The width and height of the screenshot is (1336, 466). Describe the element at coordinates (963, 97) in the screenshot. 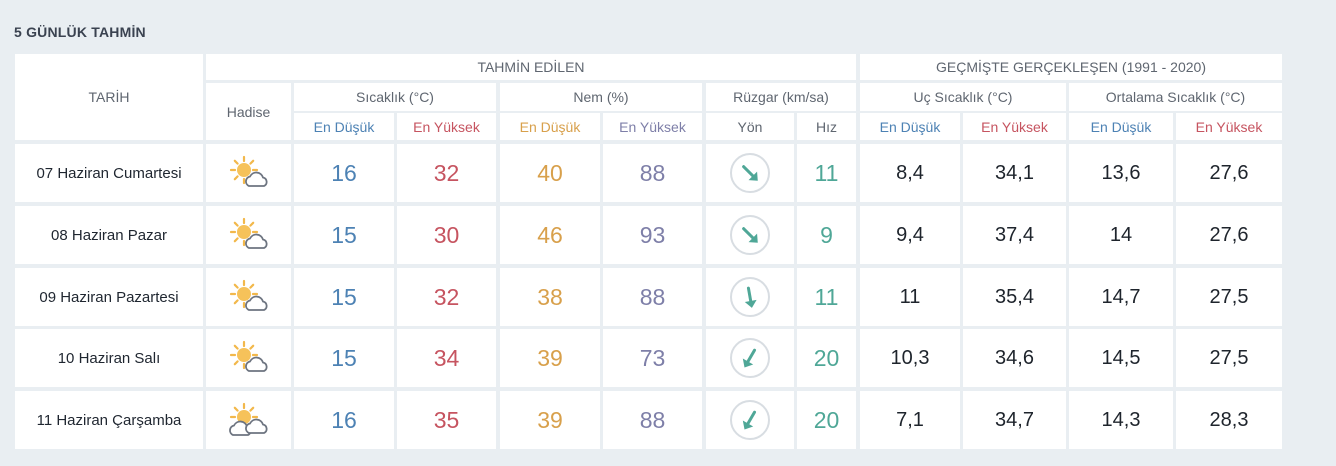

I see `header-uc-sicaklik: Uç Sıcaklık (°C)` at that location.